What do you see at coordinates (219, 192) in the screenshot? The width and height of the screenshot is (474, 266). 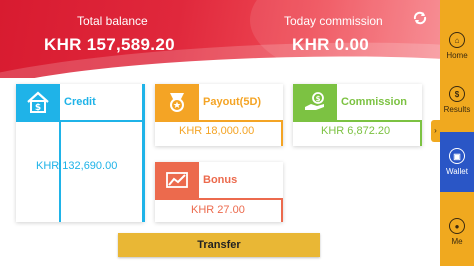 I see `bonus-card: Bonus KHR 27.00` at bounding box center [219, 192].